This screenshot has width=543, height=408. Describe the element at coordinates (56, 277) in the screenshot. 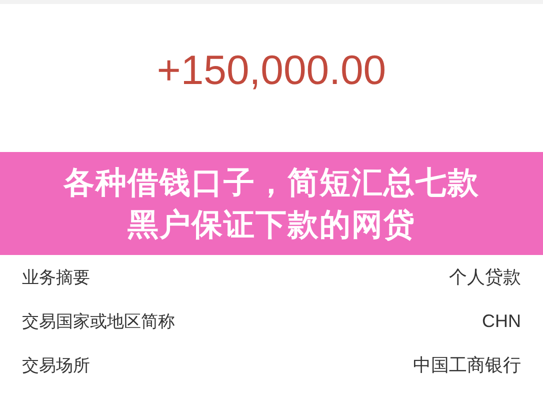

I see `detail-label: 业务摘要` at that location.